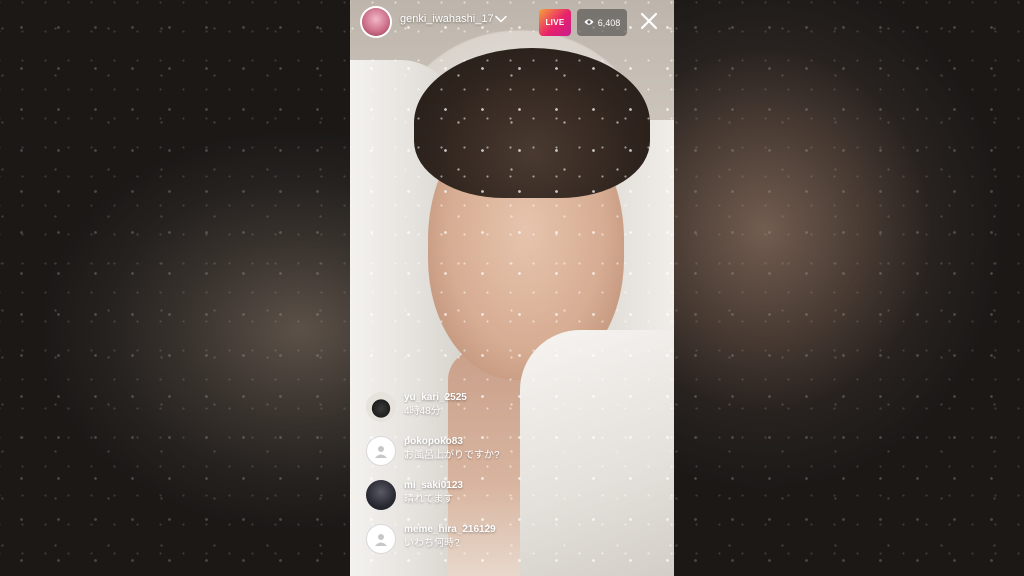 Image resolution: width=1024 pixels, height=576 pixels. I want to click on close-button, so click(649, 23).